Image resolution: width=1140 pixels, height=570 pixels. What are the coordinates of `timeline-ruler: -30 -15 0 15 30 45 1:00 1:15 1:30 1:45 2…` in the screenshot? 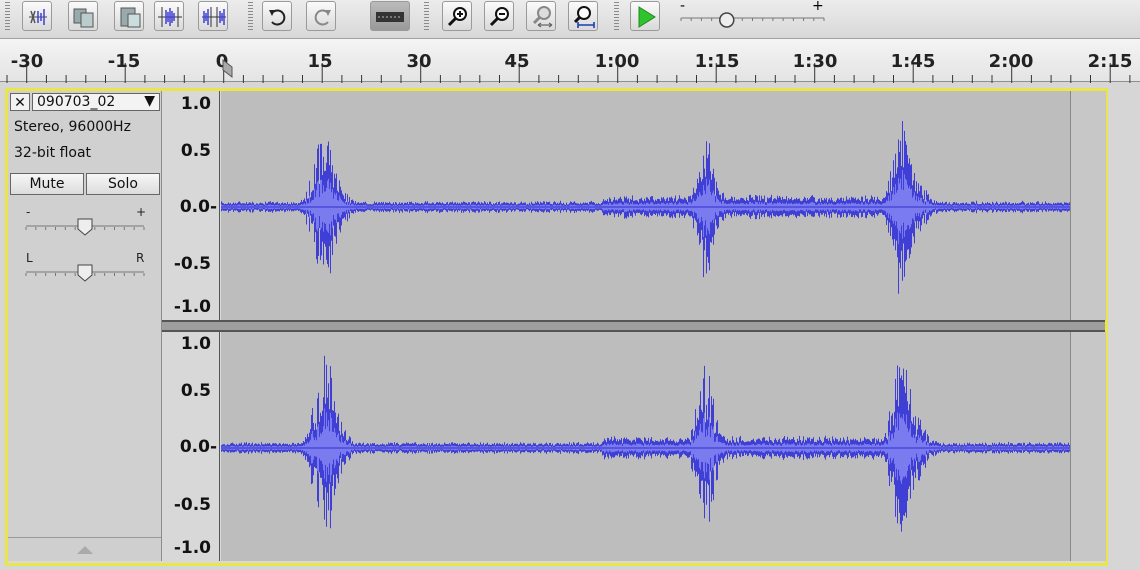 It's located at (570, 60).